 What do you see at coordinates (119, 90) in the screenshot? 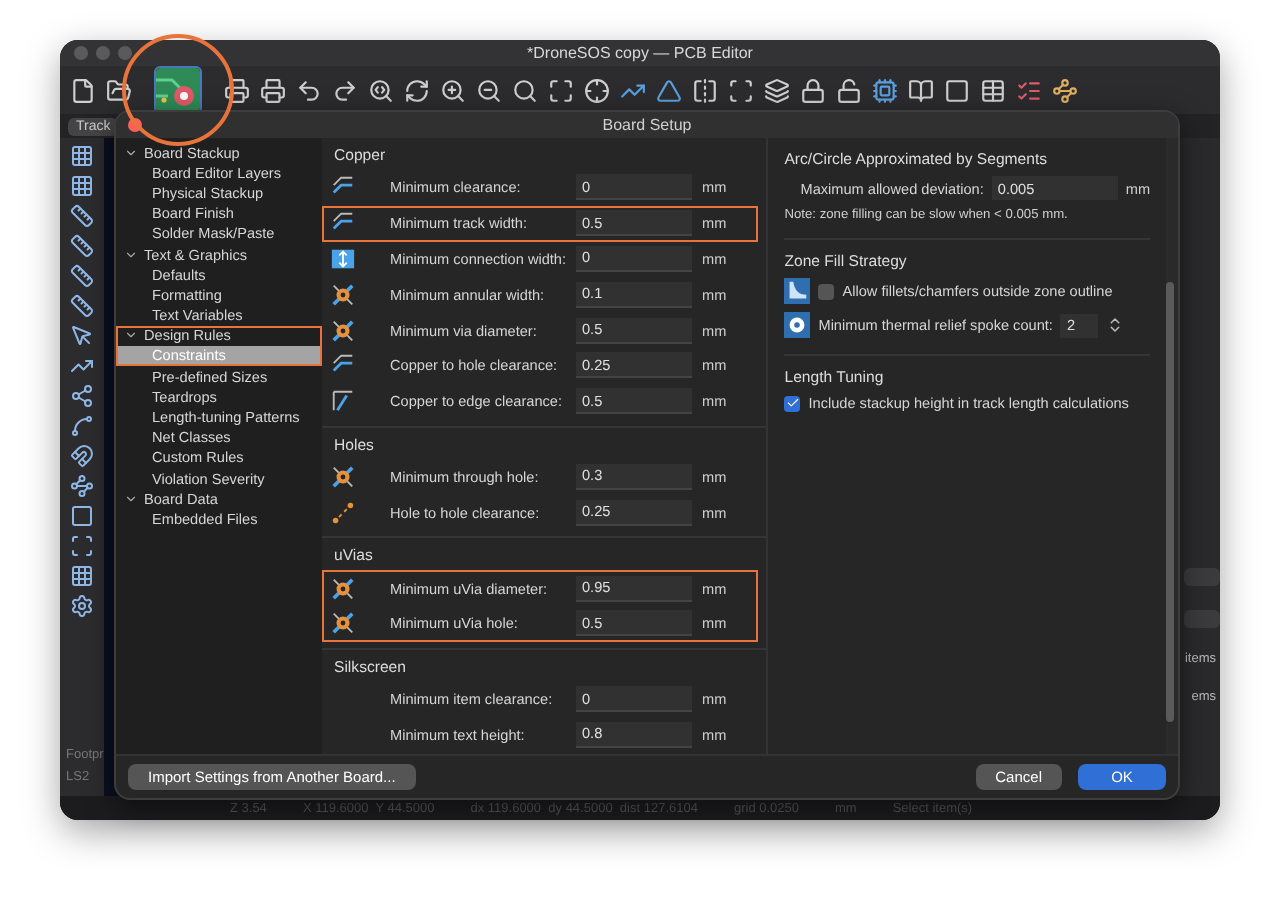
I see `folder-icon` at bounding box center [119, 90].